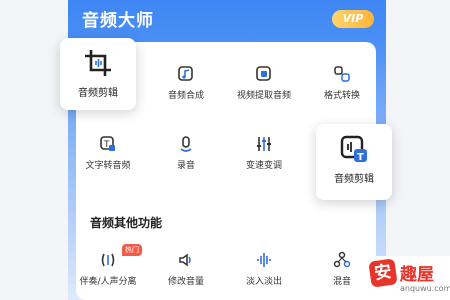 The height and width of the screenshot is (300, 450). I want to click on mix-icon, so click(342, 260).